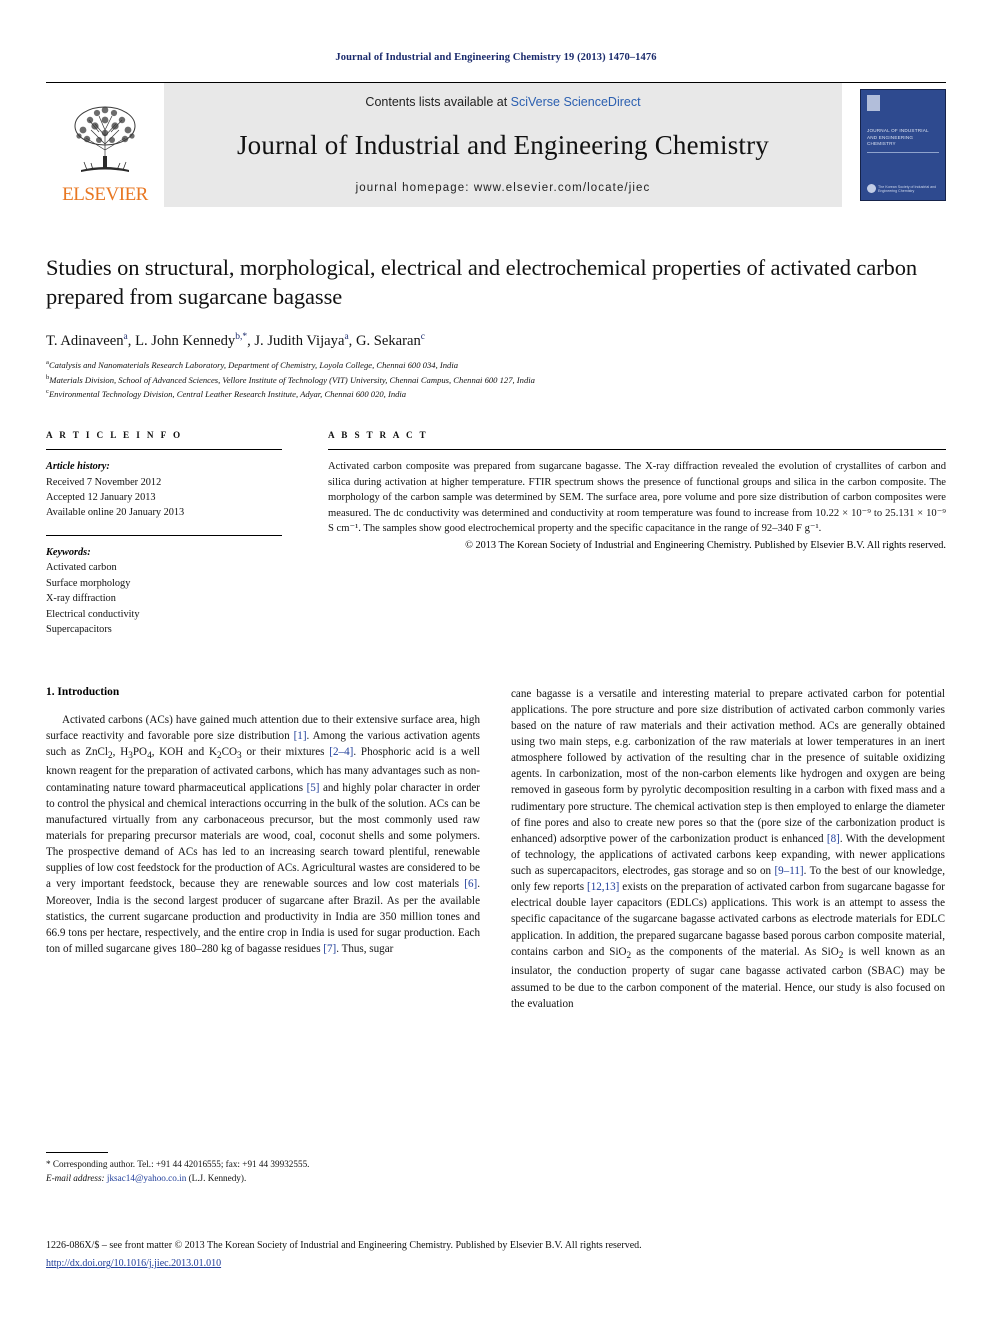  I want to click on author-item: J. Judith Vijayaa, so click(301, 340).